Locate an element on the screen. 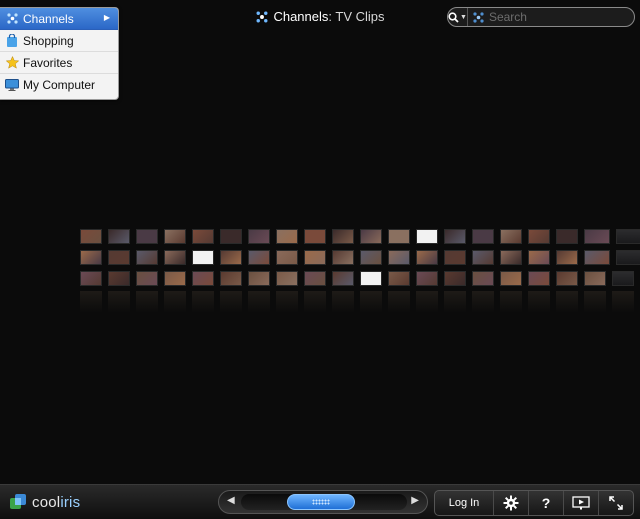 Image resolution: width=640 pixels, height=519 pixels. settings-button is located at coordinates (511, 503).